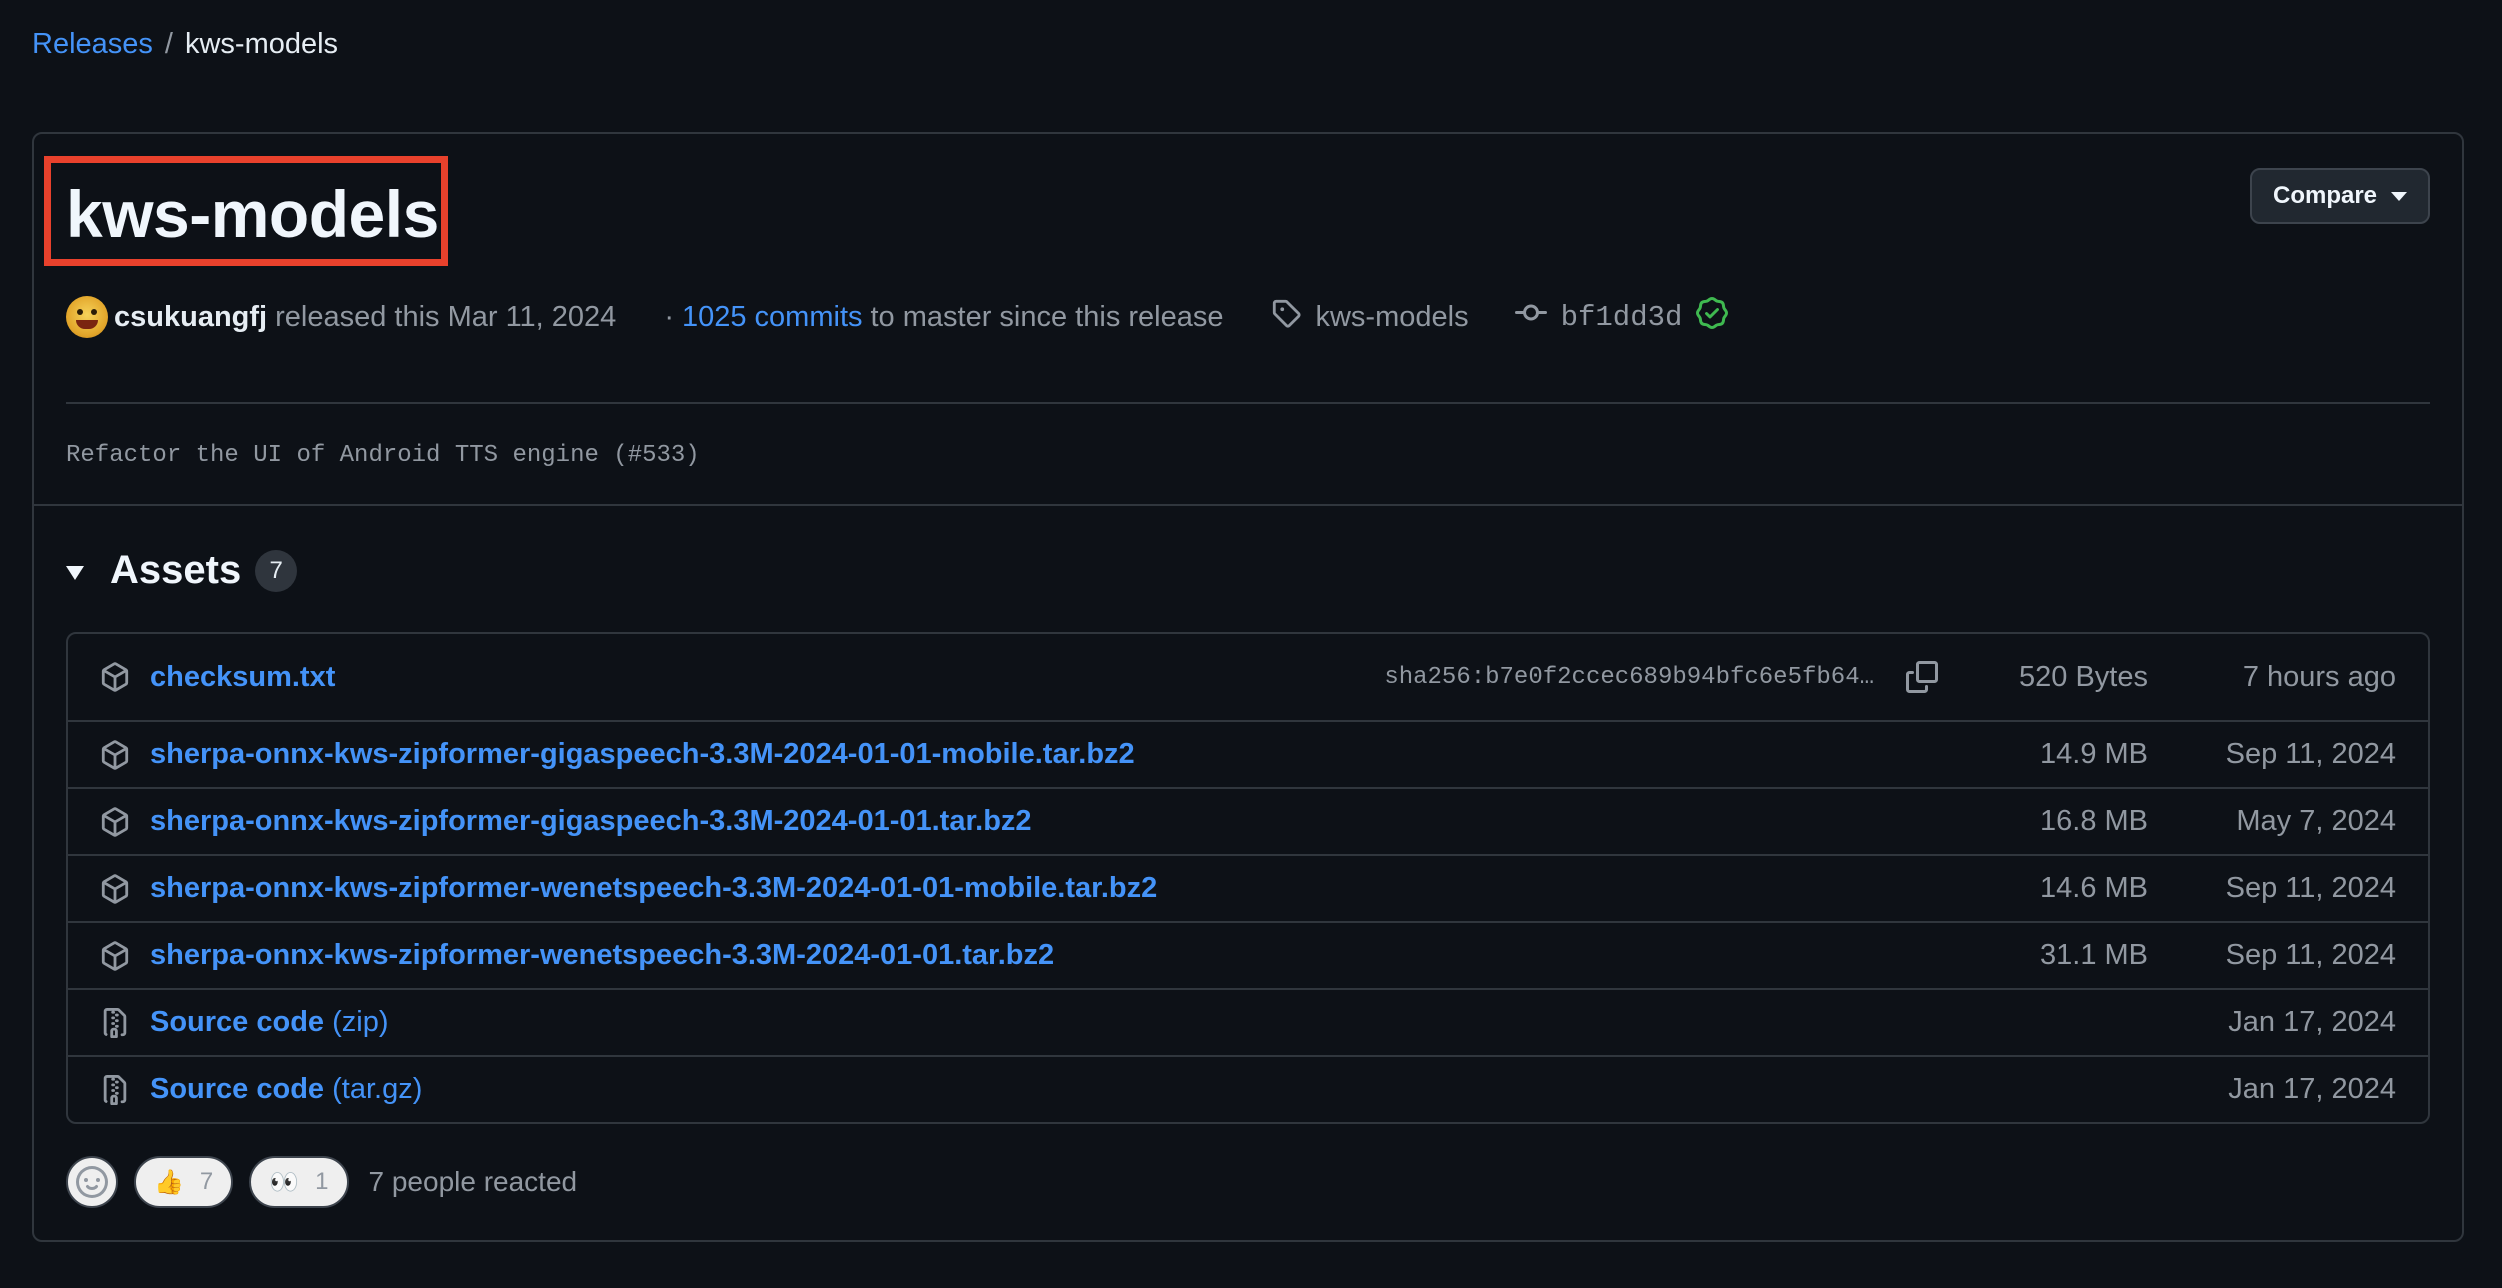  I want to click on smiley-icon, so click(92, 1182).